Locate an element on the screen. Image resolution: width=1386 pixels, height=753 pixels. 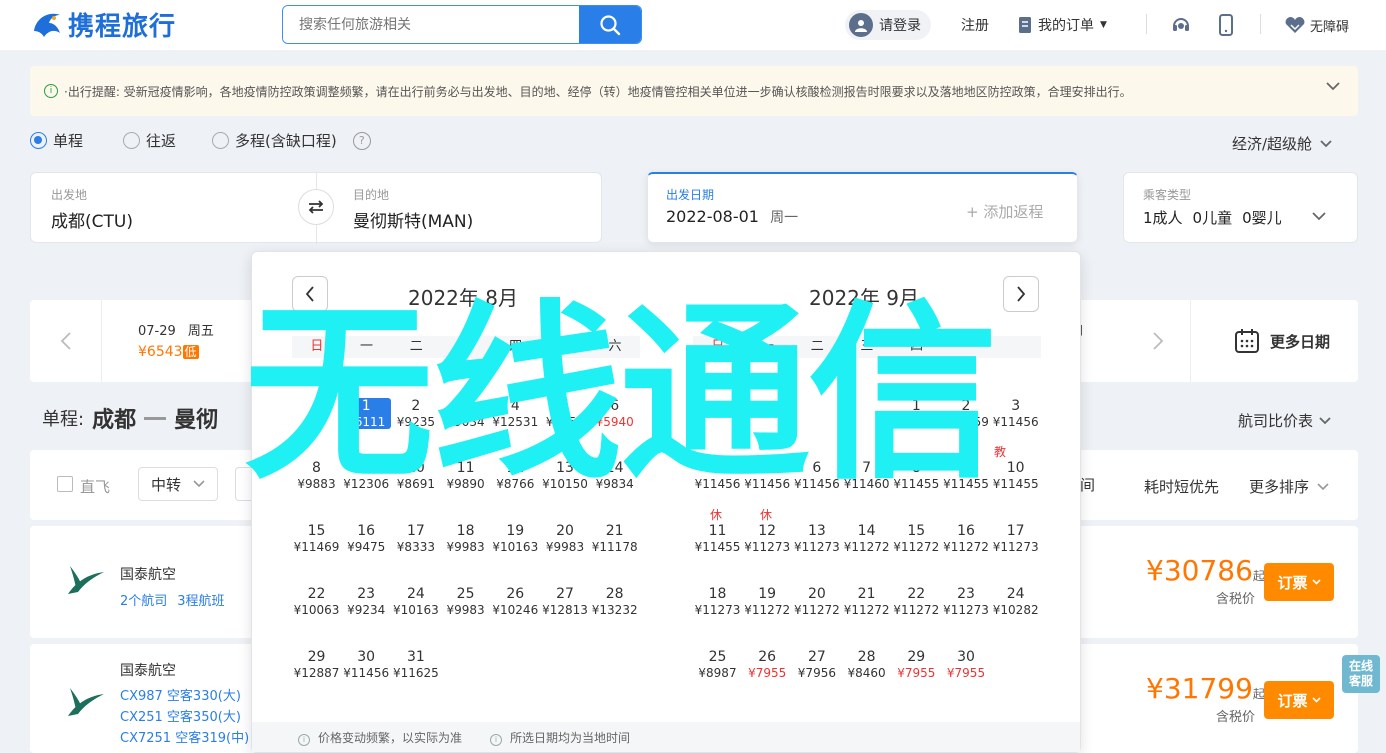
day-price: ¥7955 is located at coordinates (767, 673).